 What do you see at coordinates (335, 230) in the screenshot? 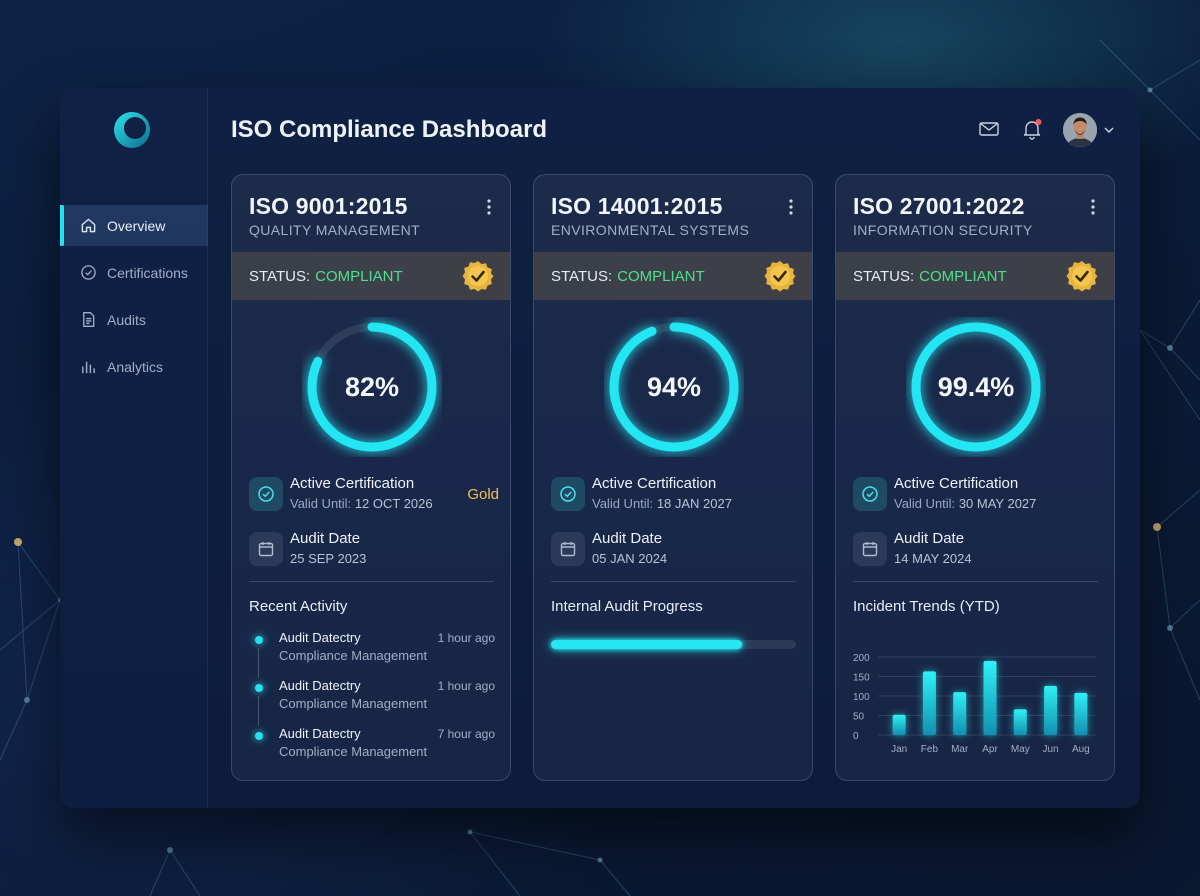
I see `card-subtitle: QUALITY MANAGEMENT` at bounding box center [335, 230].